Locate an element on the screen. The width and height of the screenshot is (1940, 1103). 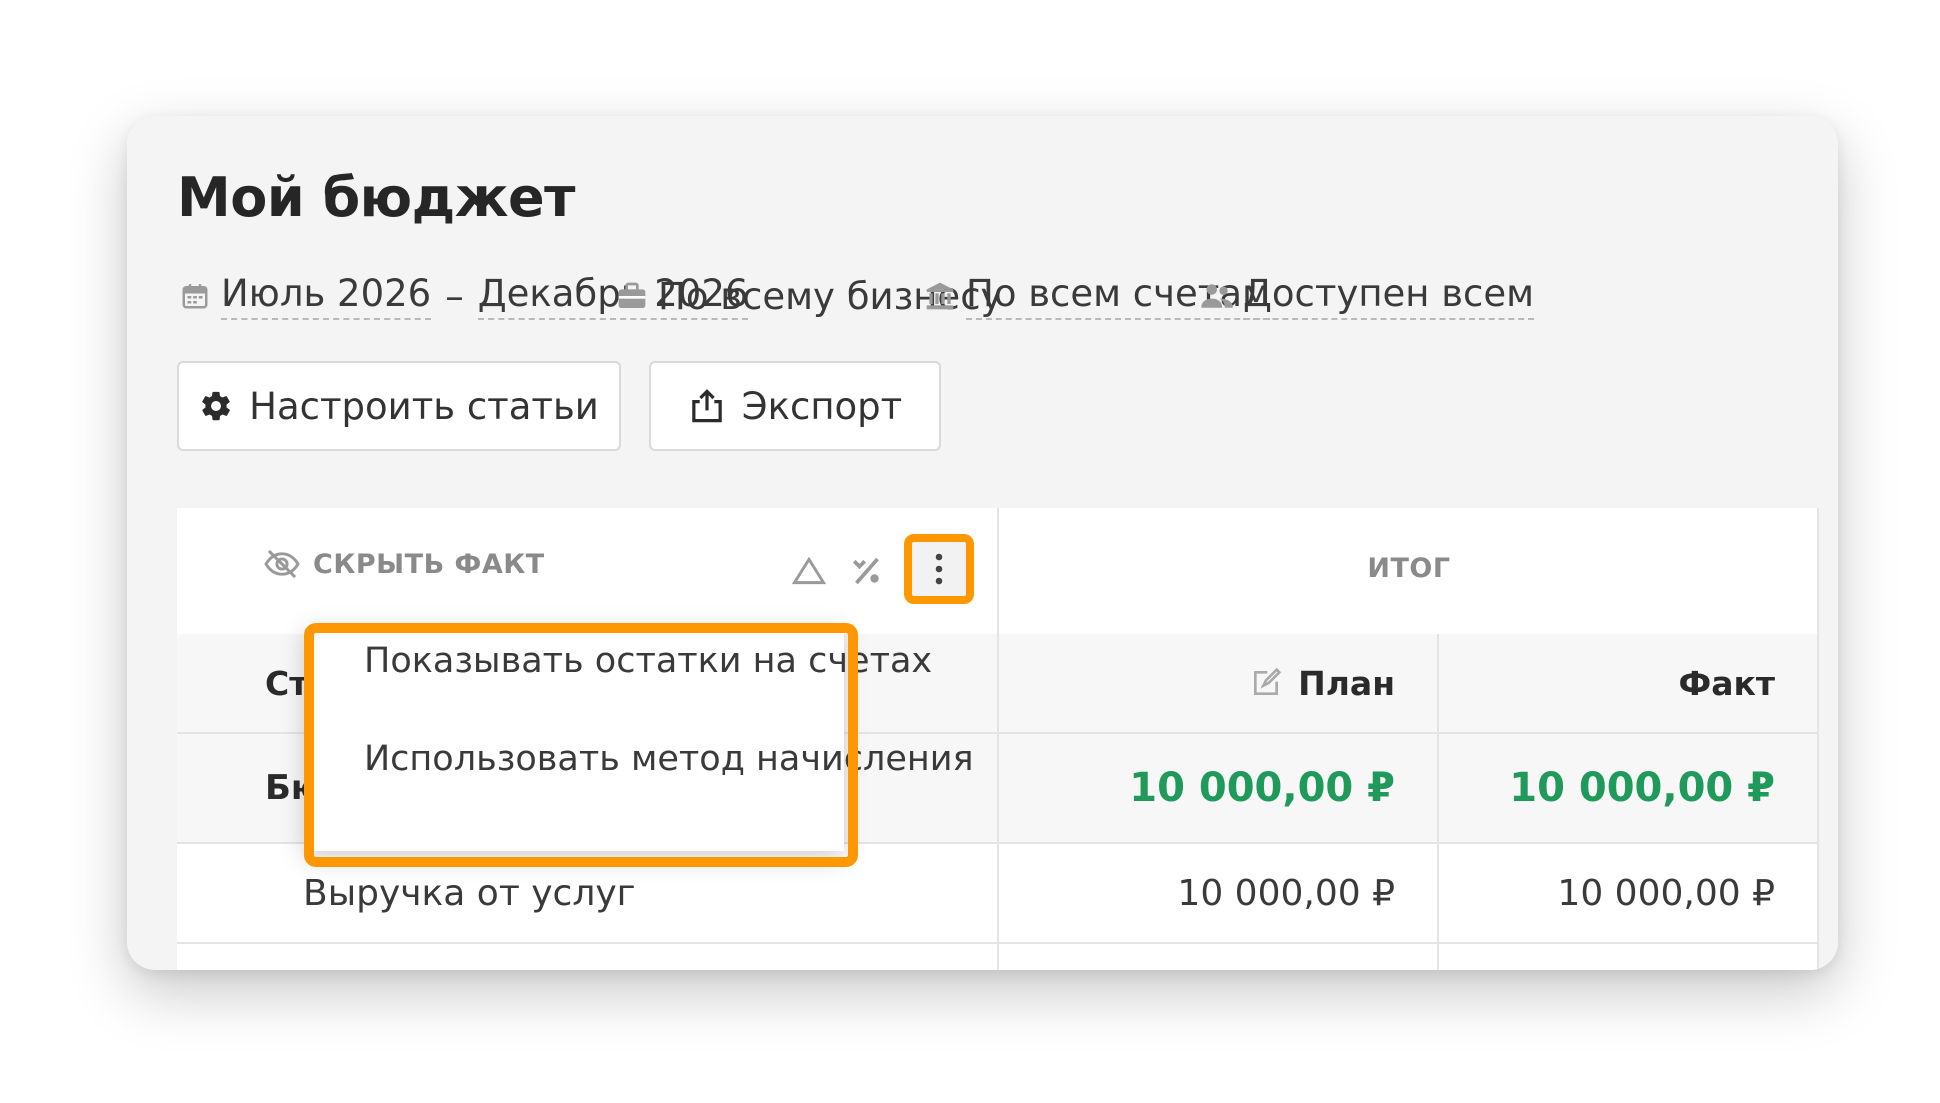
period-start: Июль 2026 is located at coordinates (326, 296).